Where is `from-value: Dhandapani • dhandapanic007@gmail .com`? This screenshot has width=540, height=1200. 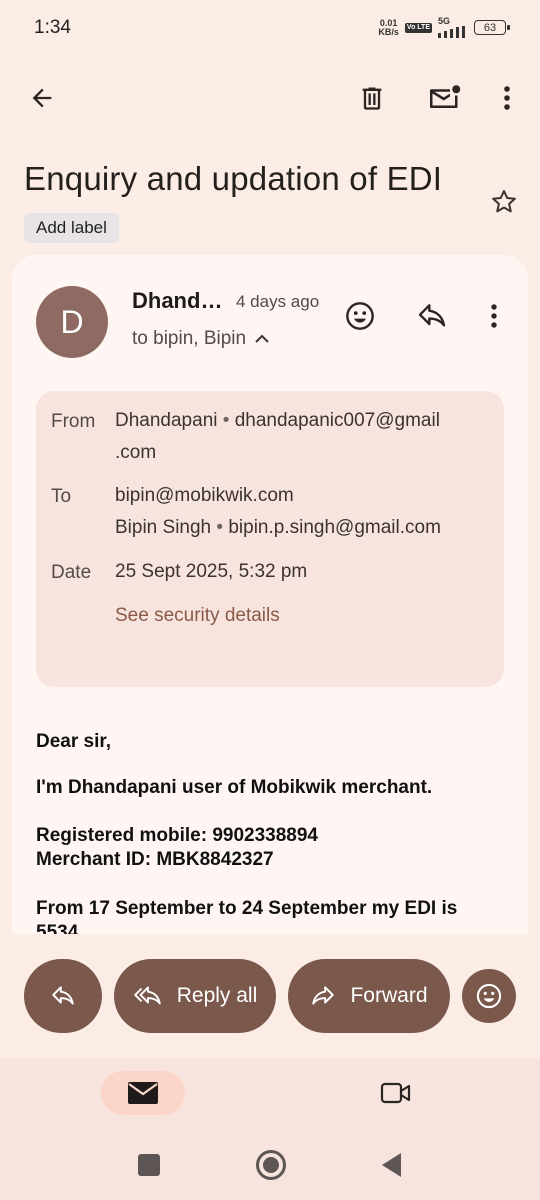
from-value: Dhandapani • dhandapanic007@gmail .com is located at coordinates (277, 436).